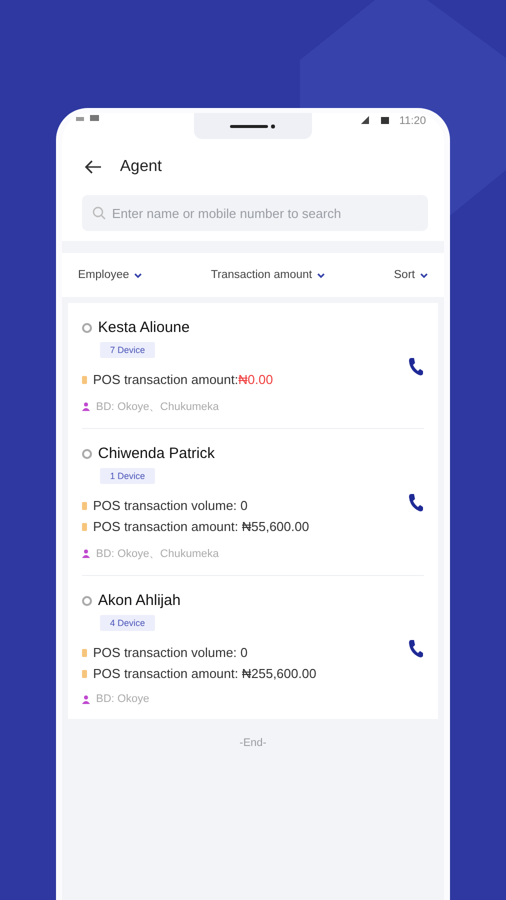 This screenshot has height=900, width=506. Describe the element at coordinates (123, 699) in the screenshot. I see `bd-text: BD: Okoye` at that location.